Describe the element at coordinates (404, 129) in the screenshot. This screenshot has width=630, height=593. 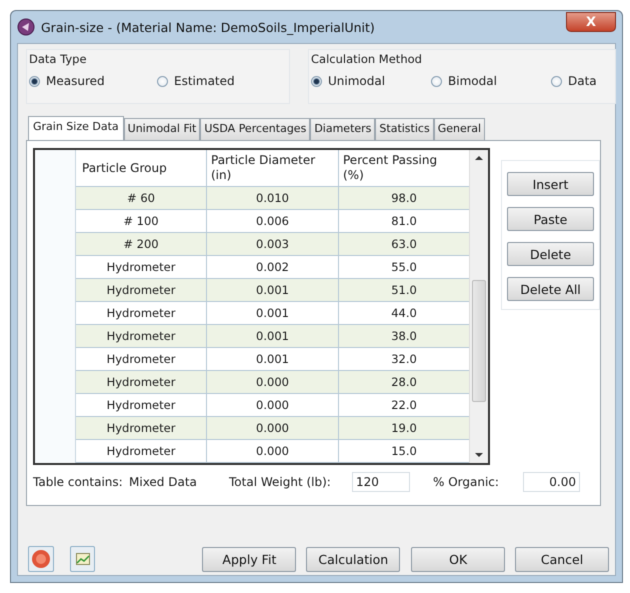
I see `tab: Statistics` at that location.